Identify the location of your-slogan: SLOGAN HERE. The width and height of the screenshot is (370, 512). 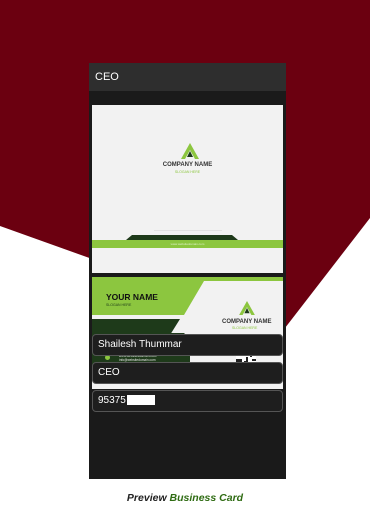
(119, 305).